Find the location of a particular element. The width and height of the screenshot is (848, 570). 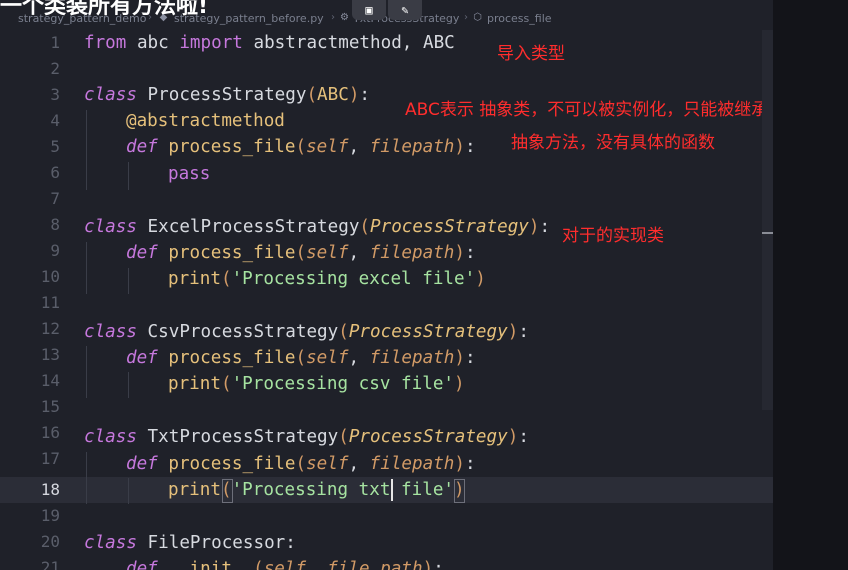

vertical-scrollbar is located at coordinates (767, 220).